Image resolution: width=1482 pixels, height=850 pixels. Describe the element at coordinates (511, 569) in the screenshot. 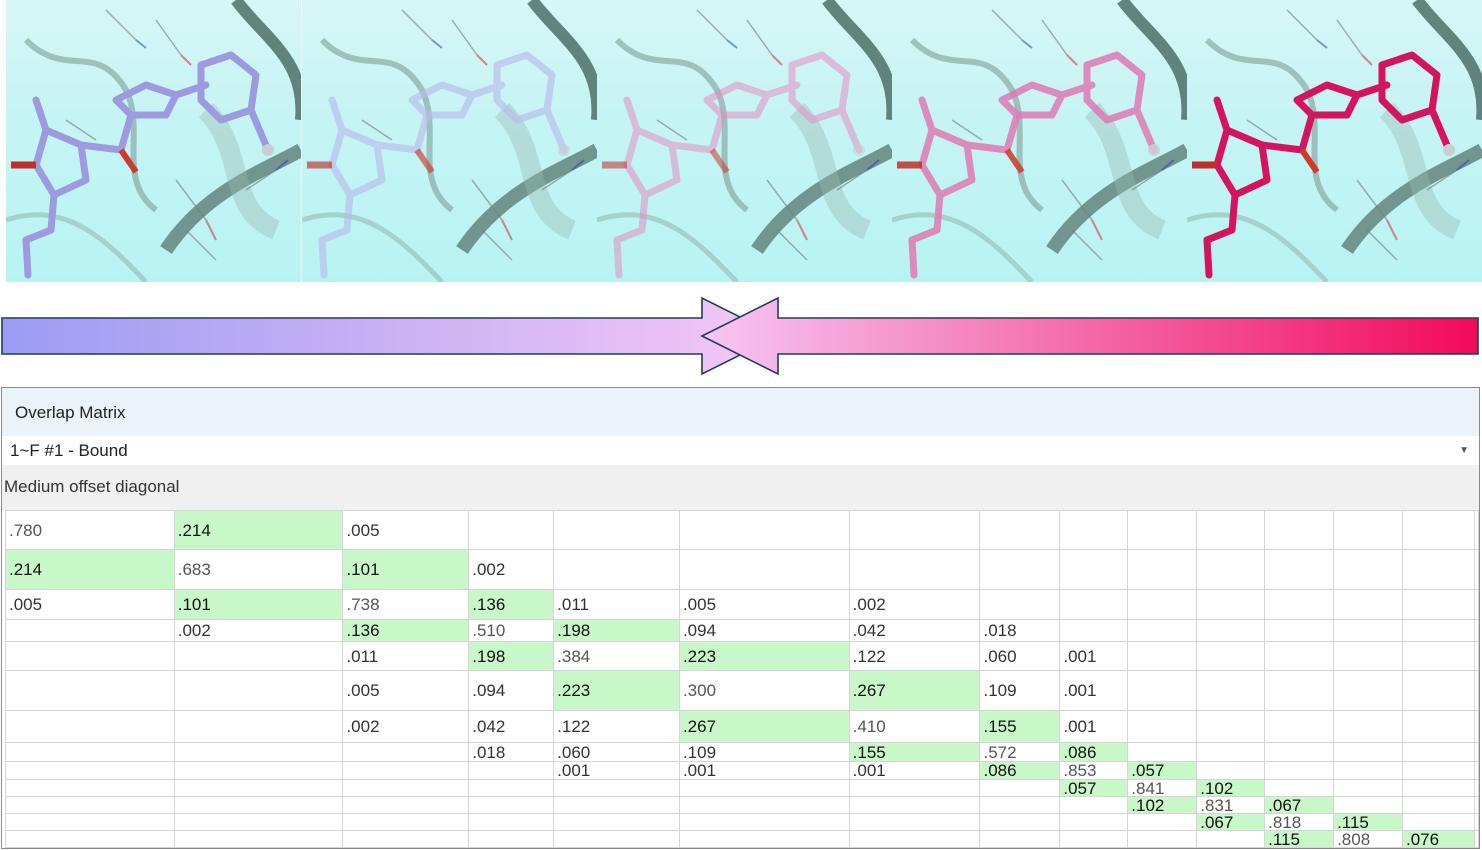

I see `matrix-cell: .002` at that location.